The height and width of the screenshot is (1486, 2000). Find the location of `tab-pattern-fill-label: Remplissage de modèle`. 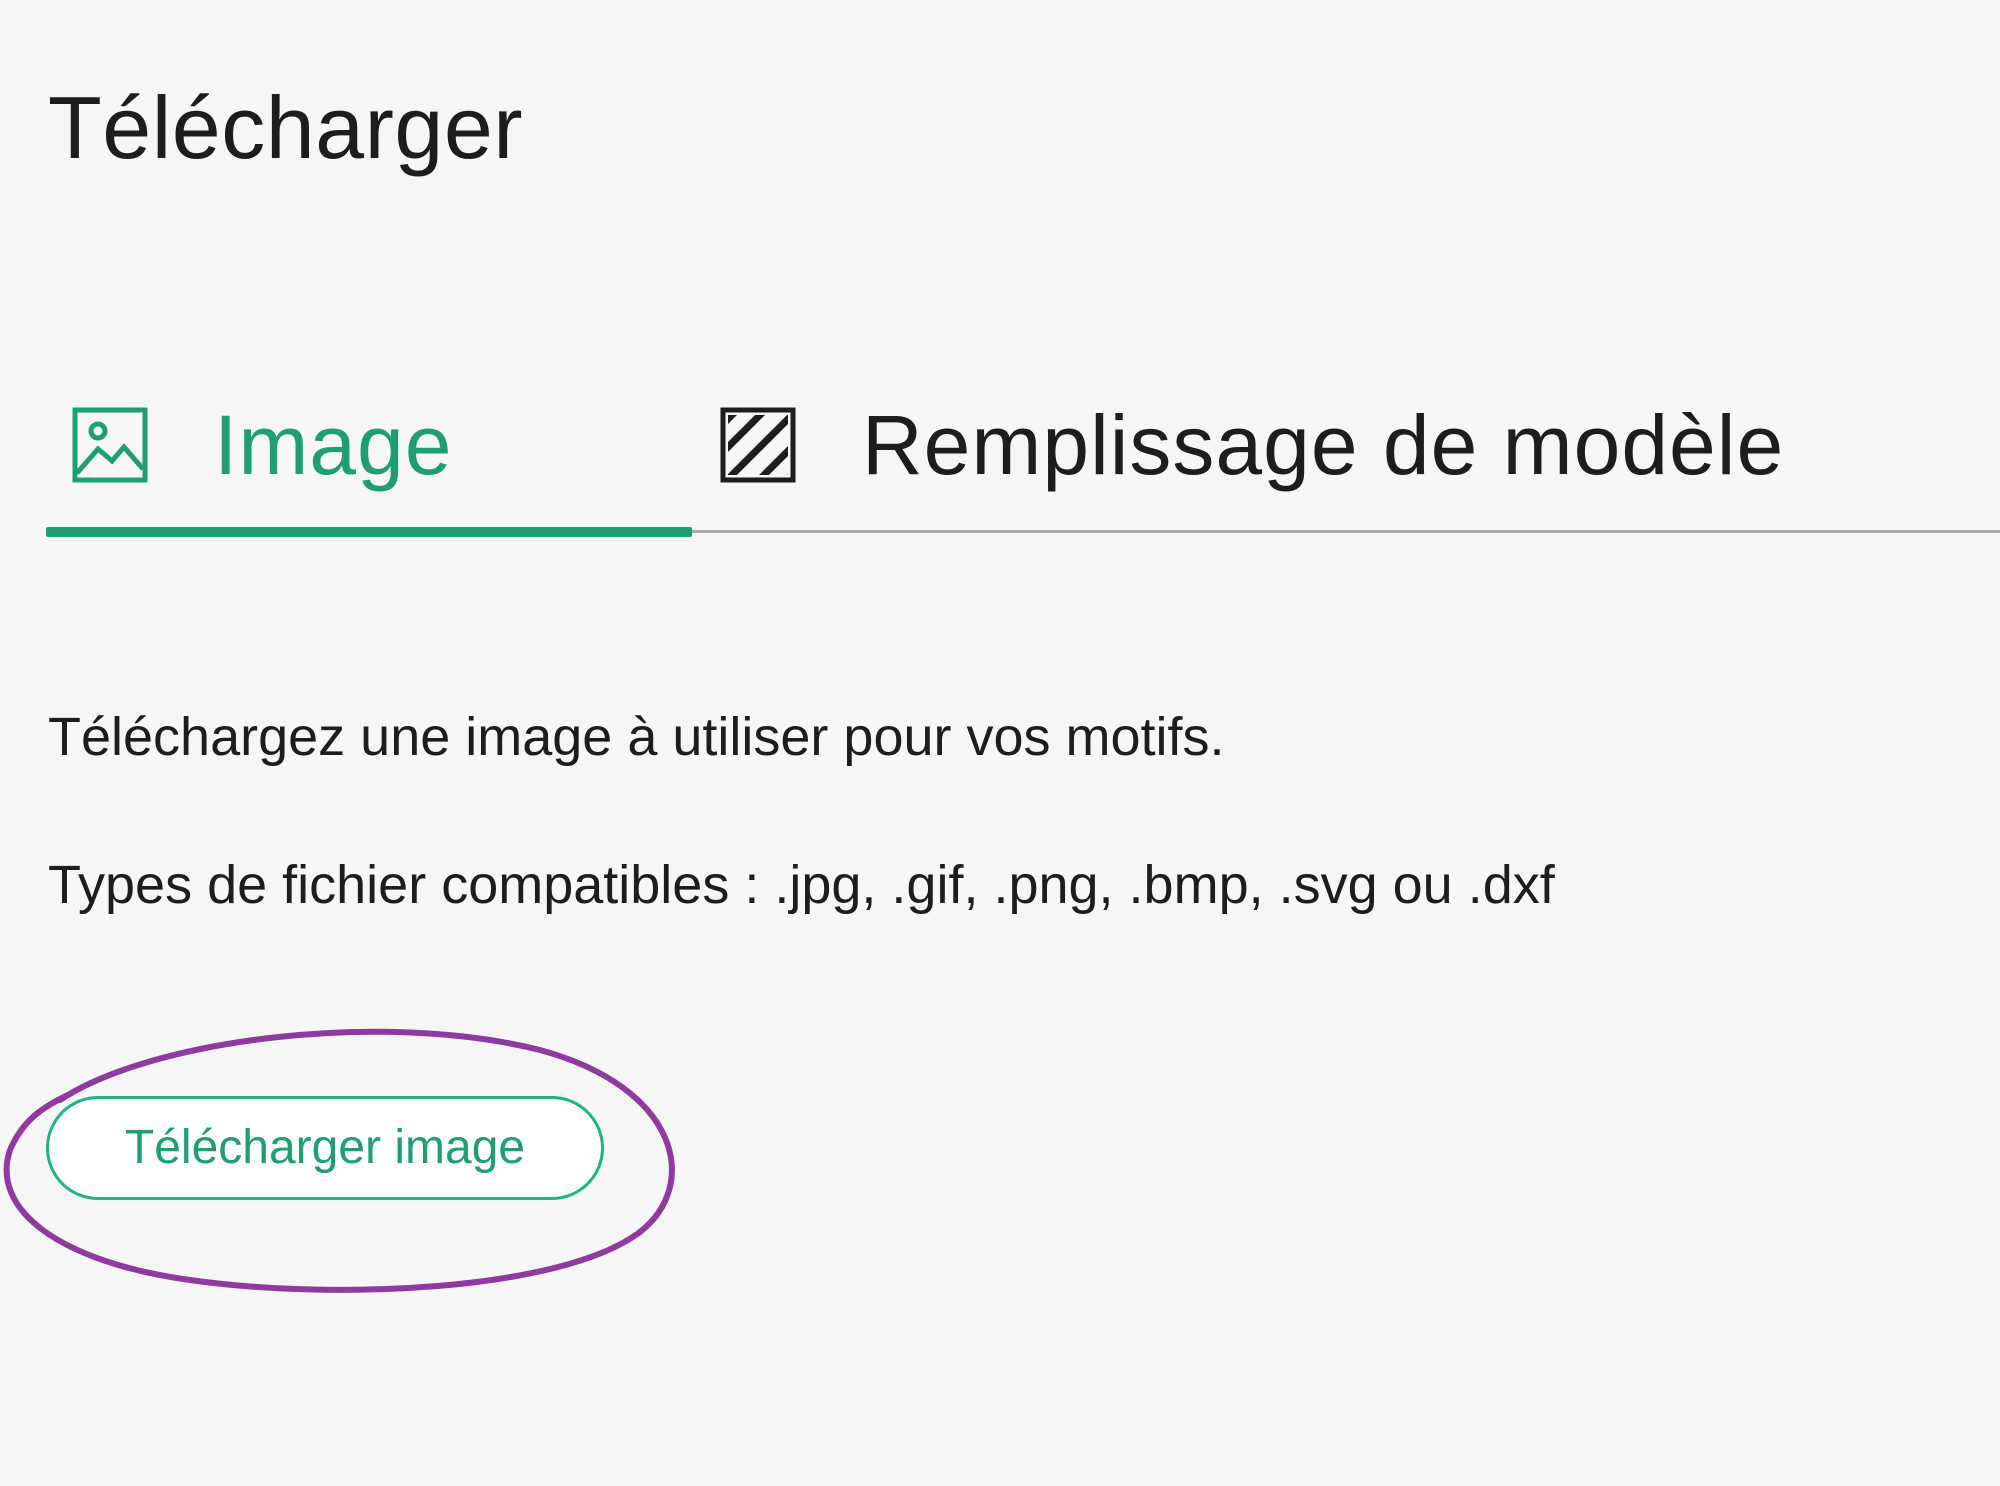

tab-pattern-fill-label: Remplissage de modèle is located at coordinates (1323, 445).